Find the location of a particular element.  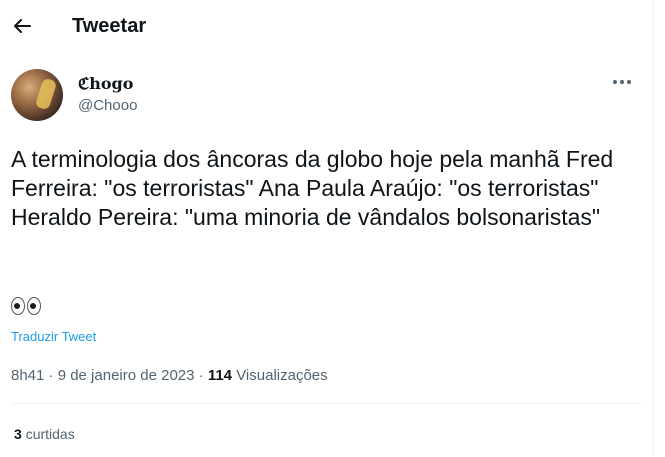

retweets-link: 3 curtidas is located at coordinates (44, 434).